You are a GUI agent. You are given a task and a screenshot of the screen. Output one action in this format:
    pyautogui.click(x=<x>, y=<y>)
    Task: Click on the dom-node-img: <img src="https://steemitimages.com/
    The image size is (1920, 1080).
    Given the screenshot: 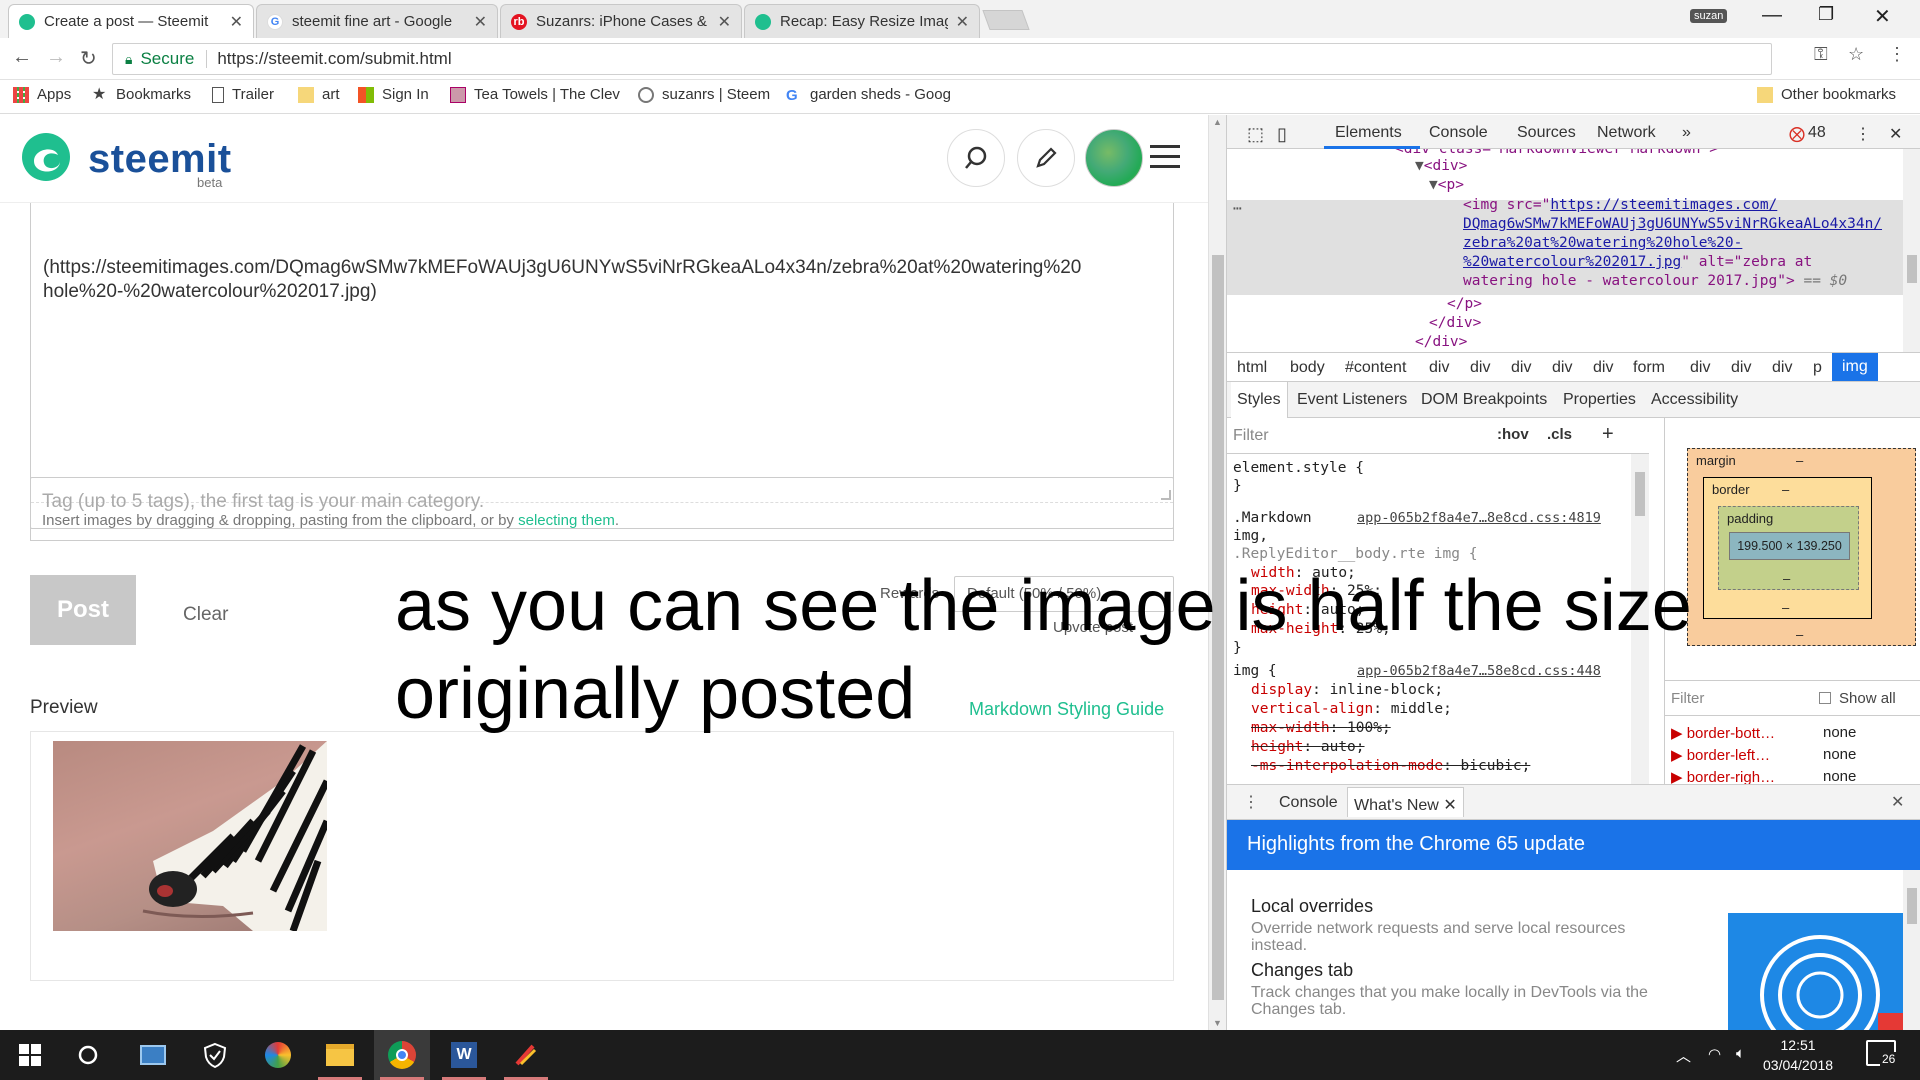 What is the action you would take?
    pyautogui.click(x=1620, y=205)
    